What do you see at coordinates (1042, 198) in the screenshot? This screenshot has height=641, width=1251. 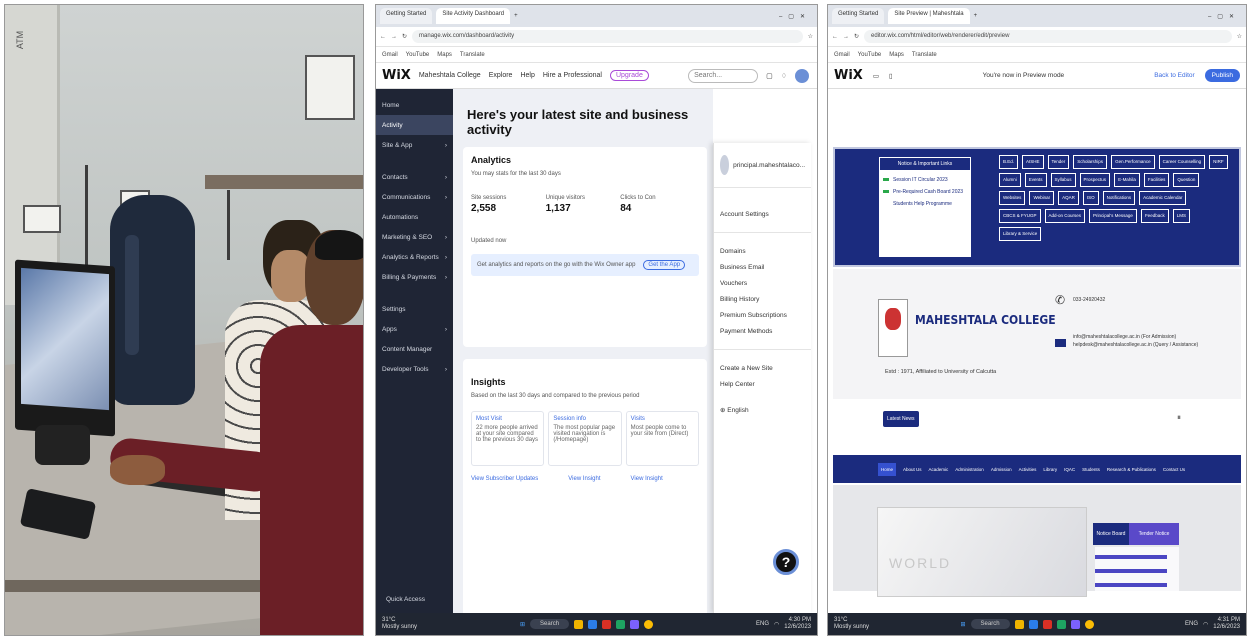 I see `quick-link: Webinar` at bounding box center [1042, 198].